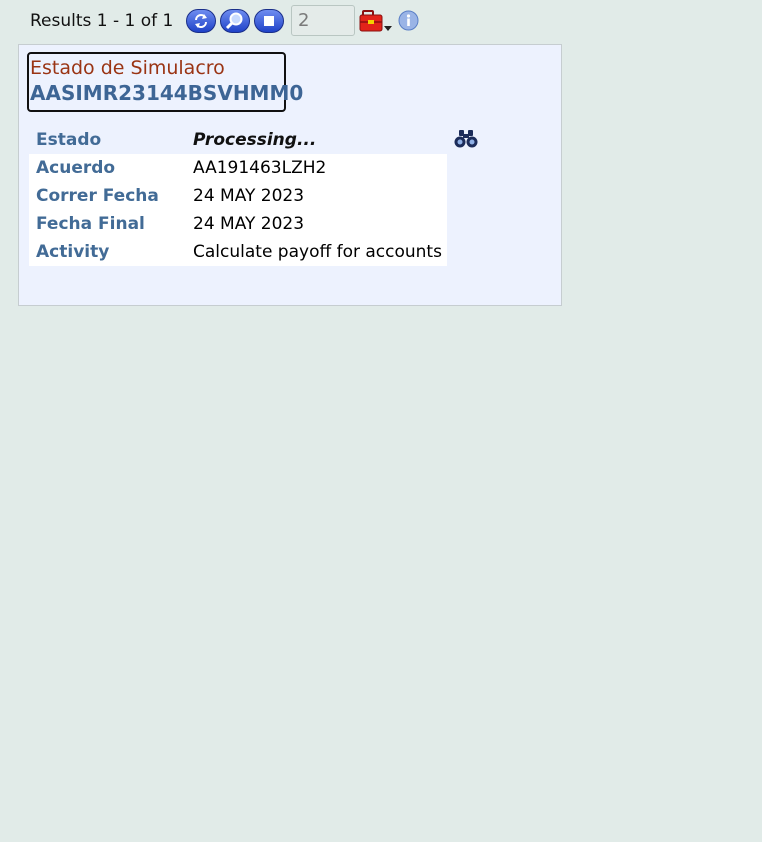 The image size is (762, 842). I want to click on search-button, so click(235, 21).